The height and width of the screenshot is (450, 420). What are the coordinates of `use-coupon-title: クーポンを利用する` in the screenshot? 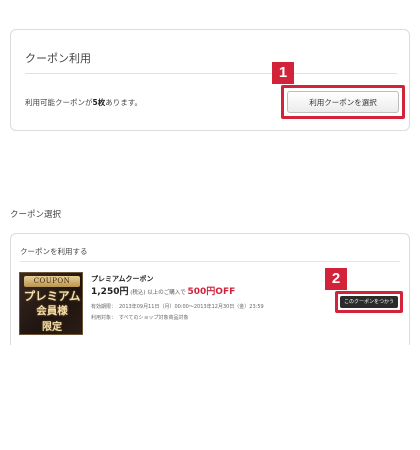 It's located at (54, 251).